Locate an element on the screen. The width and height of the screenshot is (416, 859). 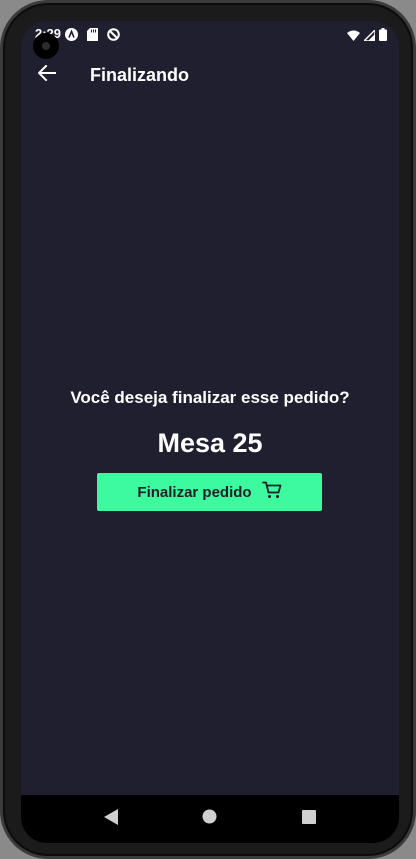
system-nav-bar is located at coordinates (210, 819).